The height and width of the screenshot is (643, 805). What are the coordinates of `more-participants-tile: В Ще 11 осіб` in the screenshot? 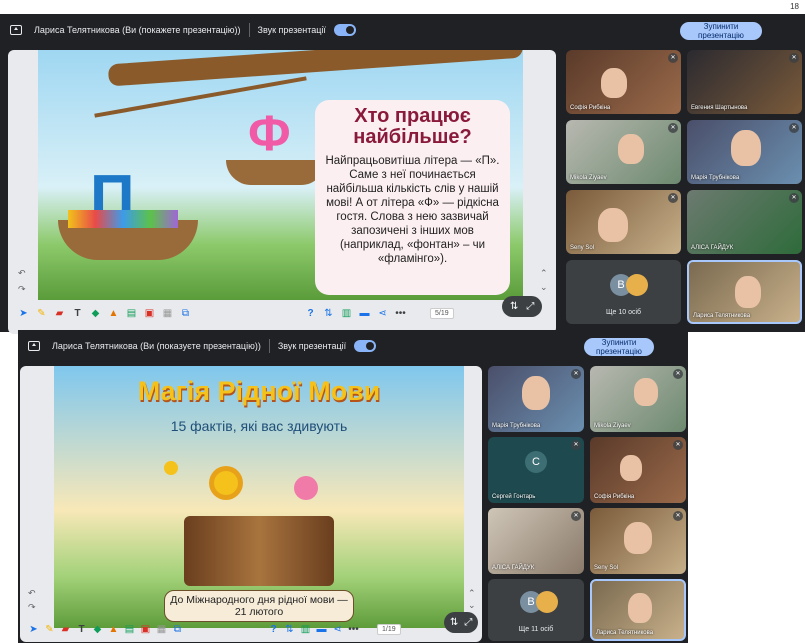 It's located at (536, 610).